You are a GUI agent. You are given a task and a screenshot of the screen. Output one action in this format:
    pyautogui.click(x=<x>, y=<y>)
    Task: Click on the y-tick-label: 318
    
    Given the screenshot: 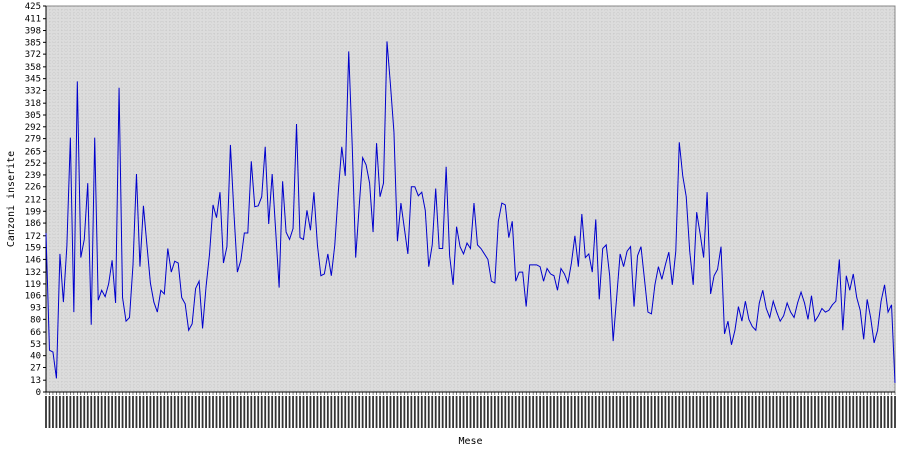 What is the action you would take?
    pyautogui.click(x=33, y=104)
    